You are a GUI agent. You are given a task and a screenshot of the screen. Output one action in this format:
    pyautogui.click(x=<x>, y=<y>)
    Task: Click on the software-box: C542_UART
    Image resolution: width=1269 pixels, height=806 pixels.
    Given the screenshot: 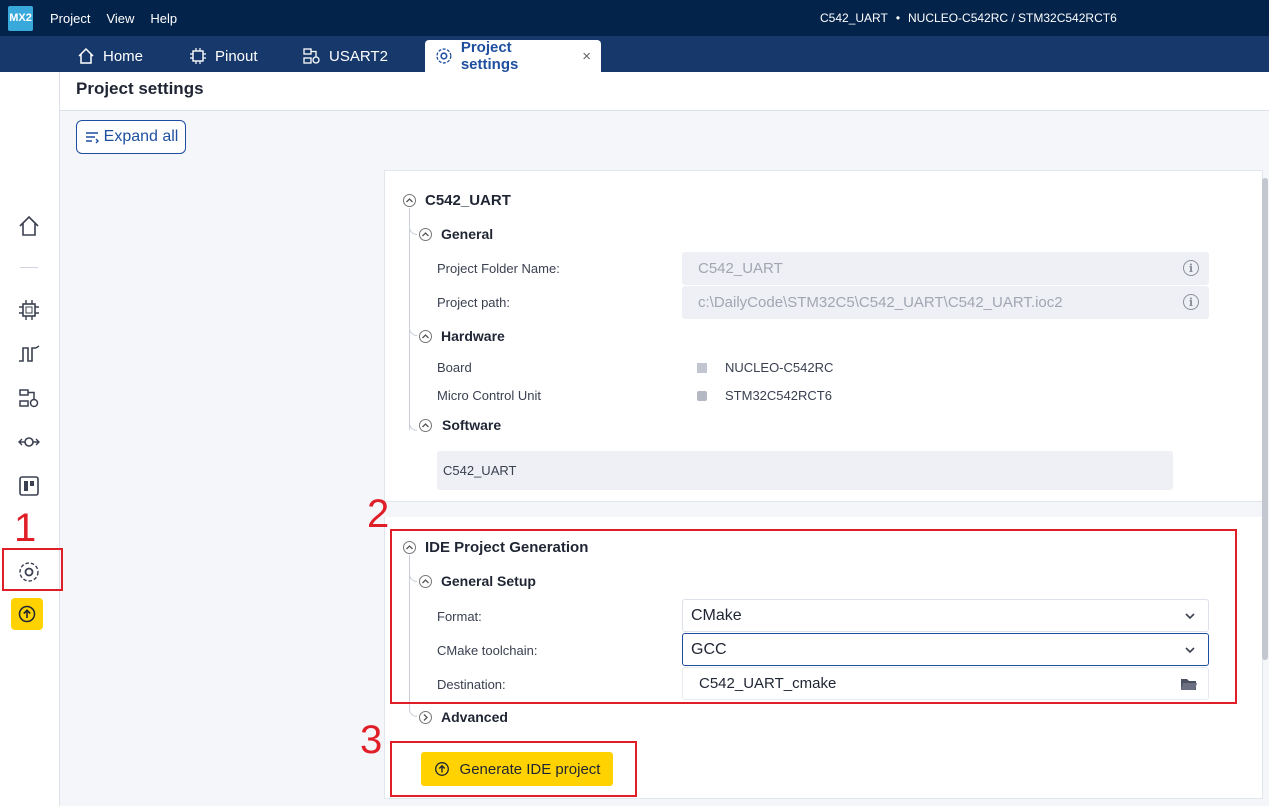 What is the action you would take?
    pyautogui.click(x=805, y=470)
    